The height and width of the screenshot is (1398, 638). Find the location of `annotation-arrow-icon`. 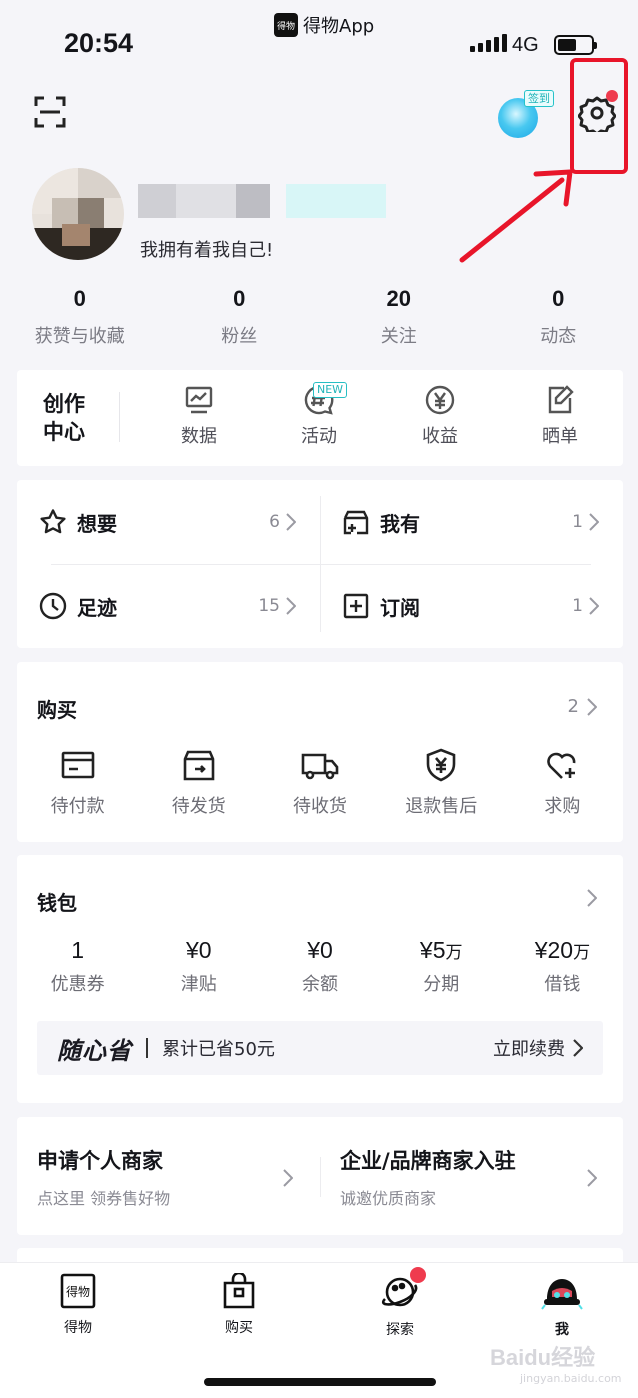

annotation-arrow-icon is located at coordinates (516, 216).